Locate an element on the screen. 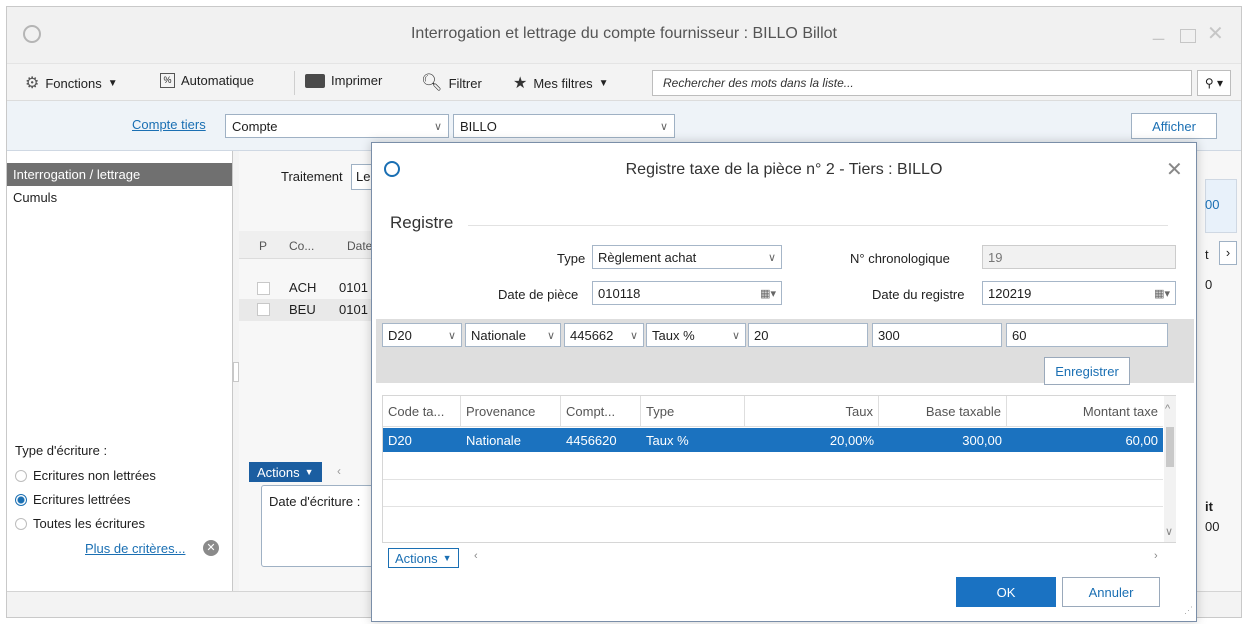 This screenshot has height=624, width=1247. col-base: Base taxable is located at coordinates (943, 411).